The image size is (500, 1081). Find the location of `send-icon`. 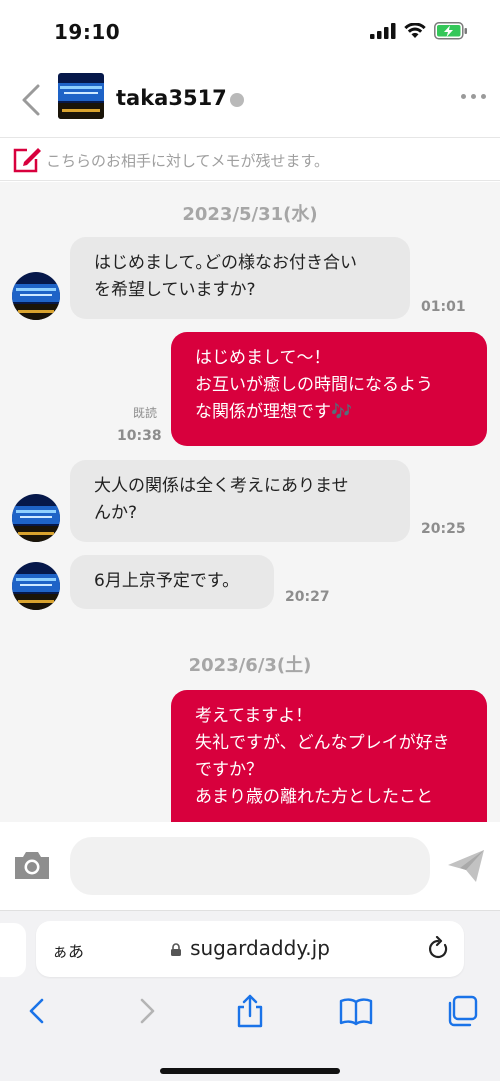

send-icon is located at coordinates (466, 866).